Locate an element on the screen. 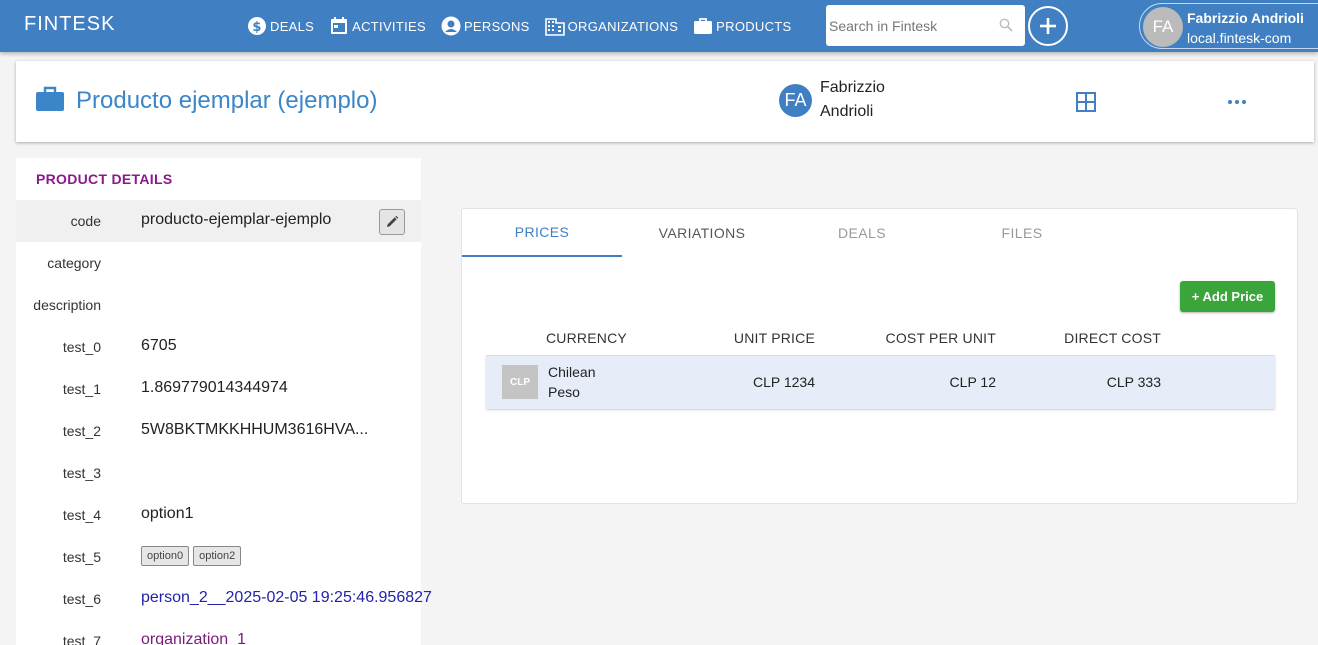 This screenshot has width=1318, height=645. detail-key: test_2 is located at coordinates (81, 431).